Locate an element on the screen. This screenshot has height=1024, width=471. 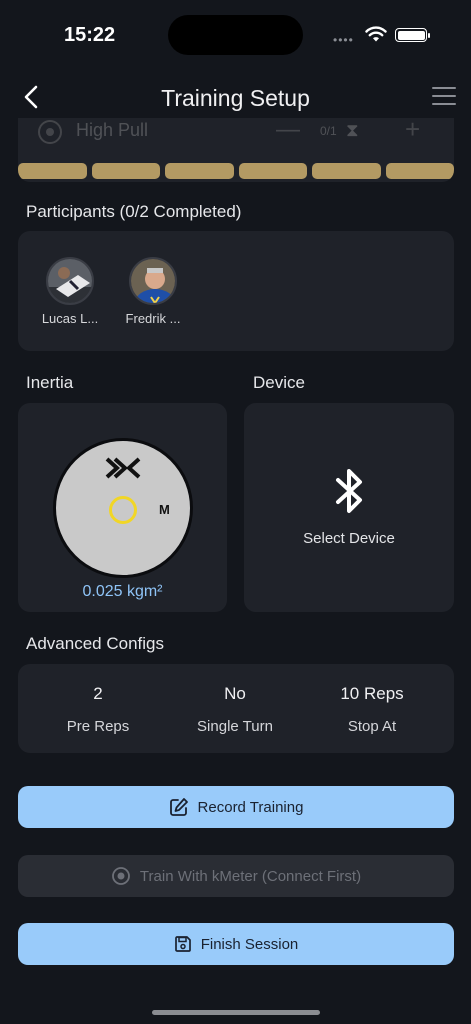
select-device-card: Select Device is located at coordinates (349, 507).